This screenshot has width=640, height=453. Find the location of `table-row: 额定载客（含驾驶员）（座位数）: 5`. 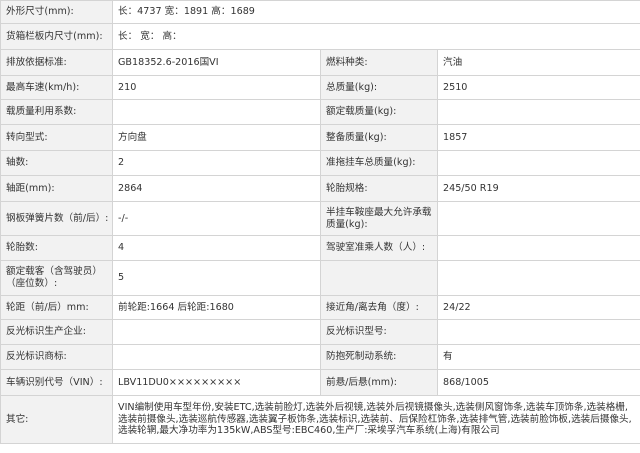

table-row: 额定载客（含驾驶员）（座位数）: 5 is located at coordinates (320, 278).